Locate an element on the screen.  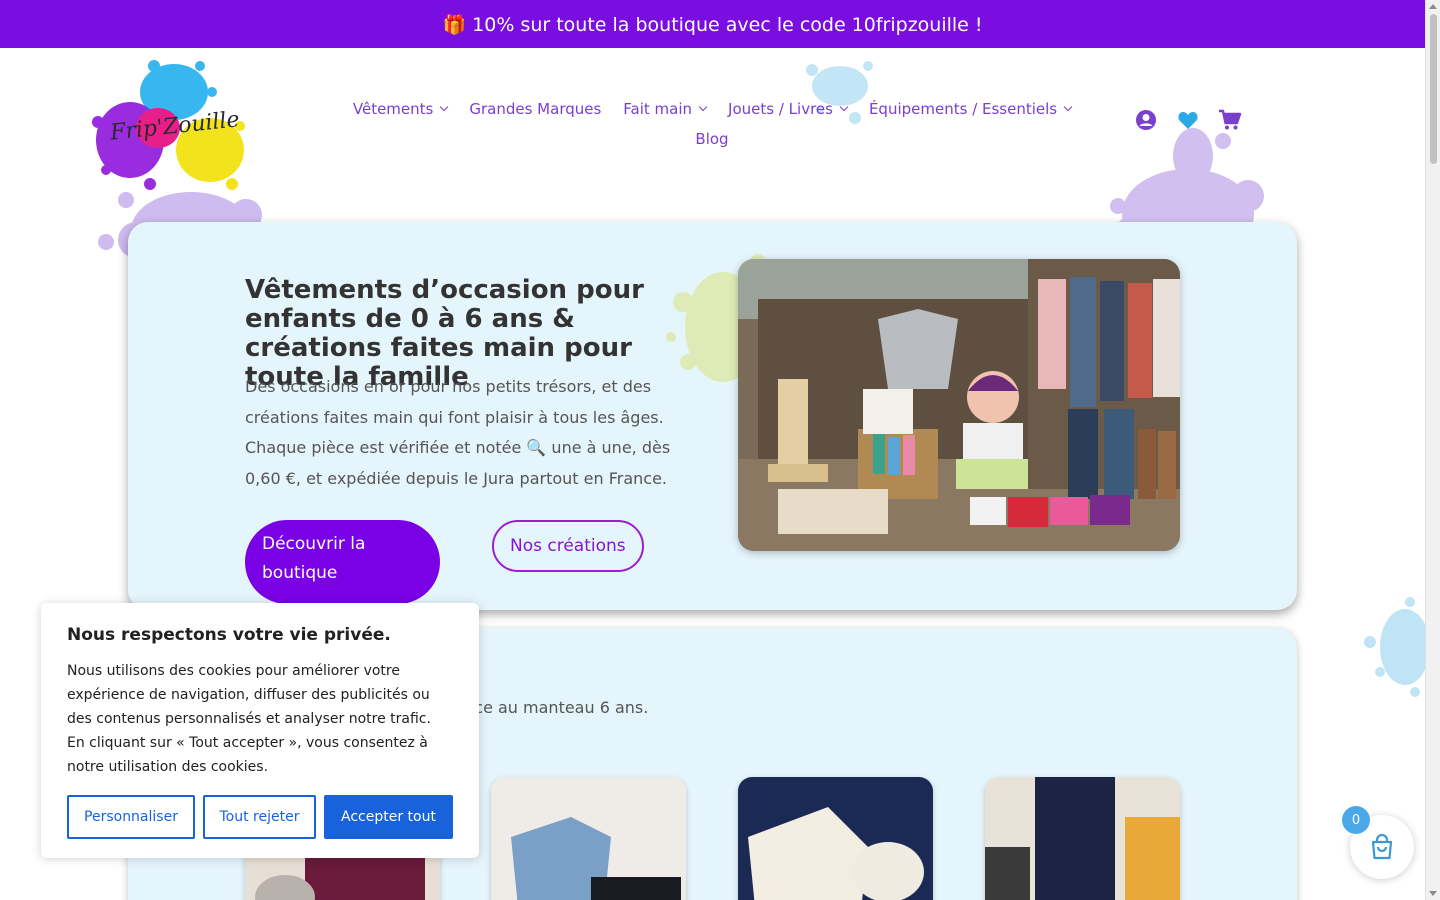
site-logo: Frip'Zouille is located at coordinates (172, 127).